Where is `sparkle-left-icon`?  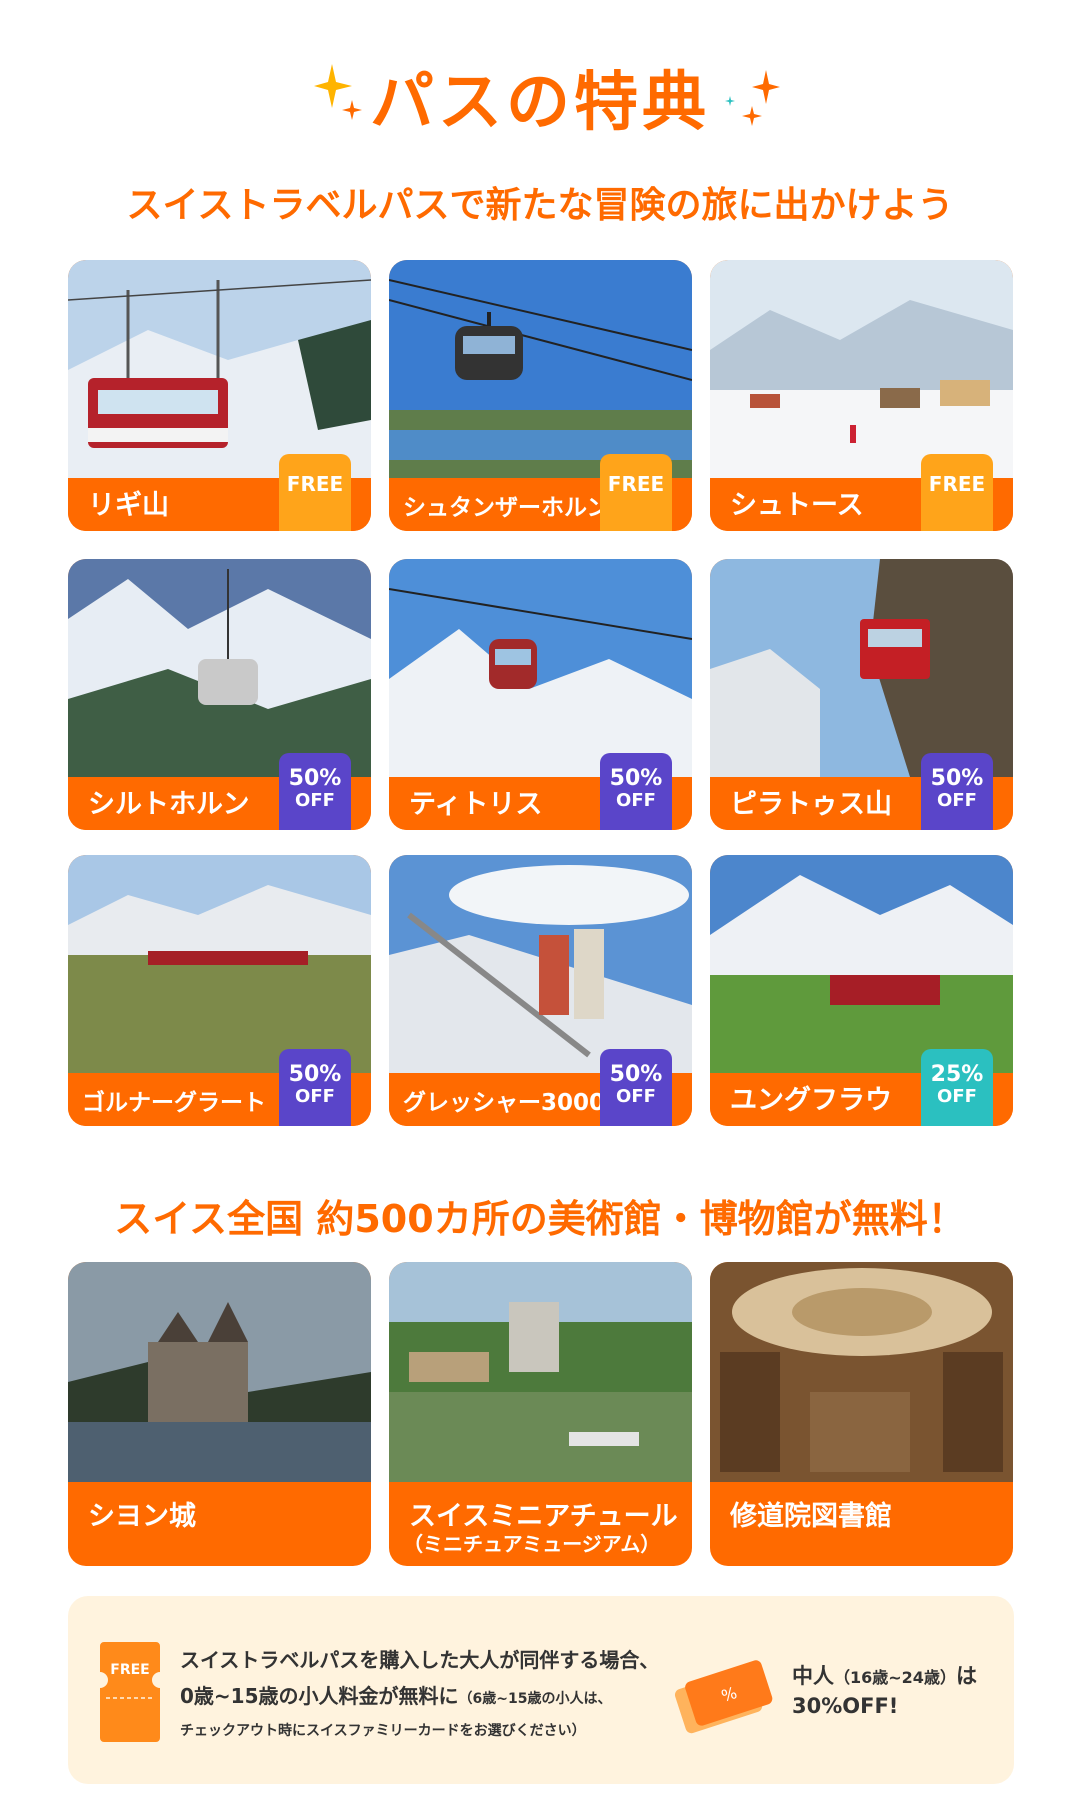 sparkle-left-icon is located at coordinates (338, 92).